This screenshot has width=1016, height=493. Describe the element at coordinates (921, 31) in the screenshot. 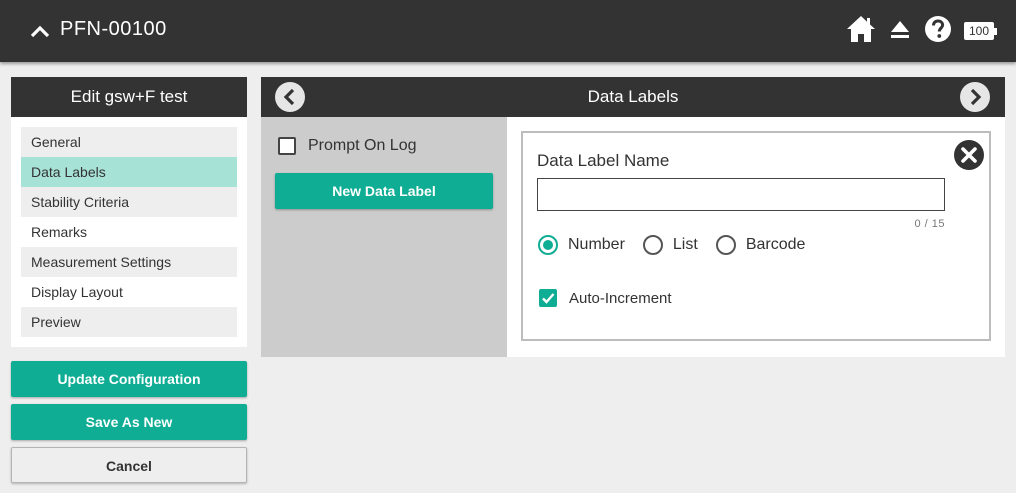

I see `topbar-icons: 100` at that location.